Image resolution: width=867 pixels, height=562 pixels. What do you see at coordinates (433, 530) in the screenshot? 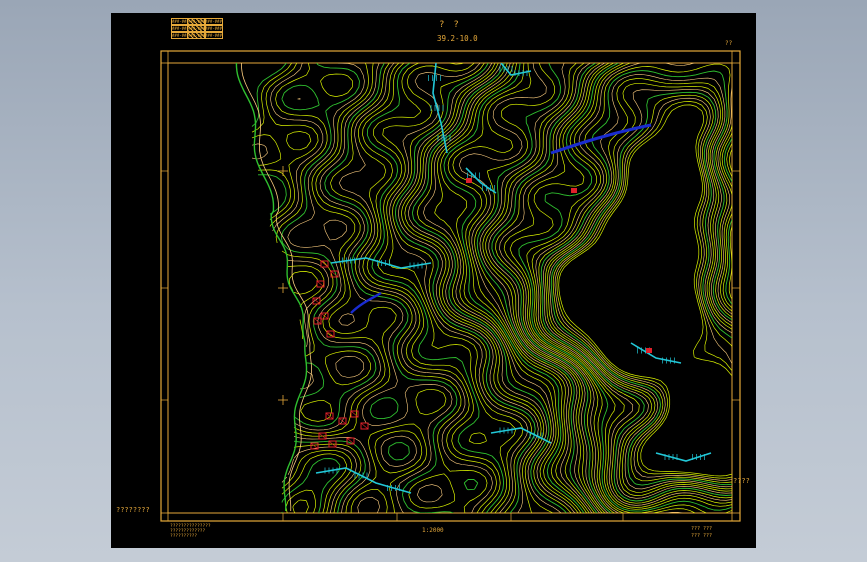
I see `scale-label: 1:2000` at bounding box center [433, 530].